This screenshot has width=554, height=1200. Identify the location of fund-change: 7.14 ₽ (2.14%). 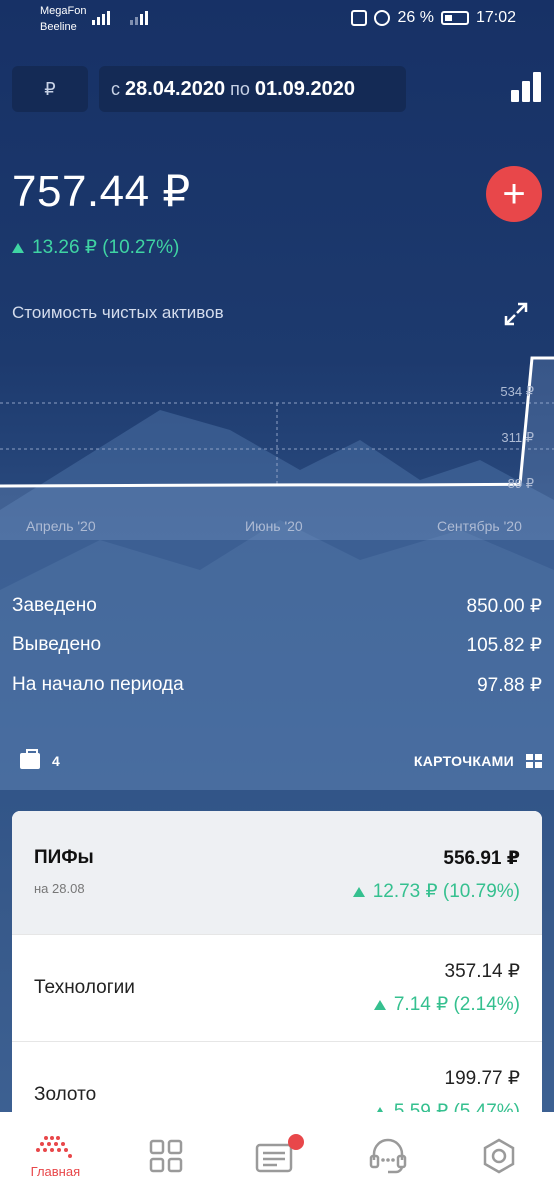
(446, 1004).